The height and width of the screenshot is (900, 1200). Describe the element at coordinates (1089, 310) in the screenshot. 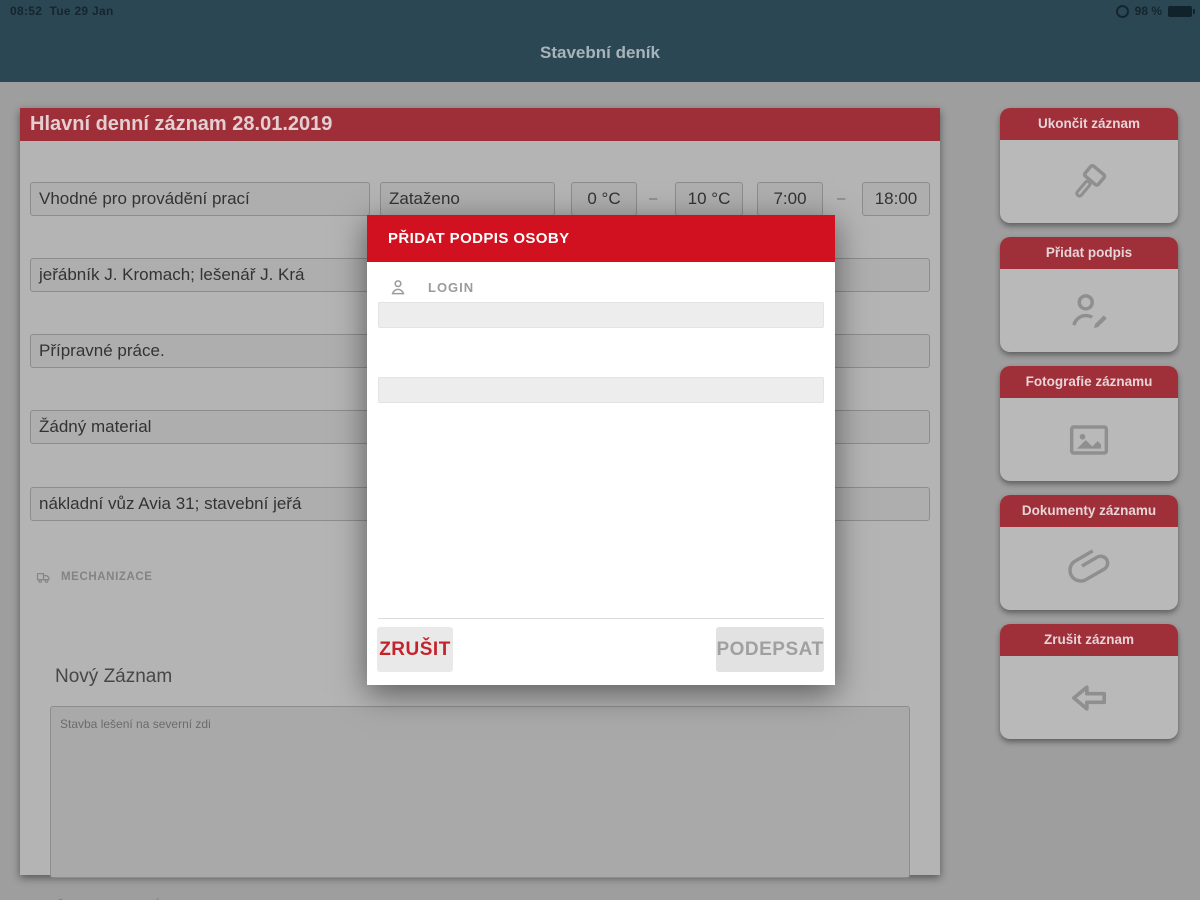

I see `person-edit-icon` at that location.